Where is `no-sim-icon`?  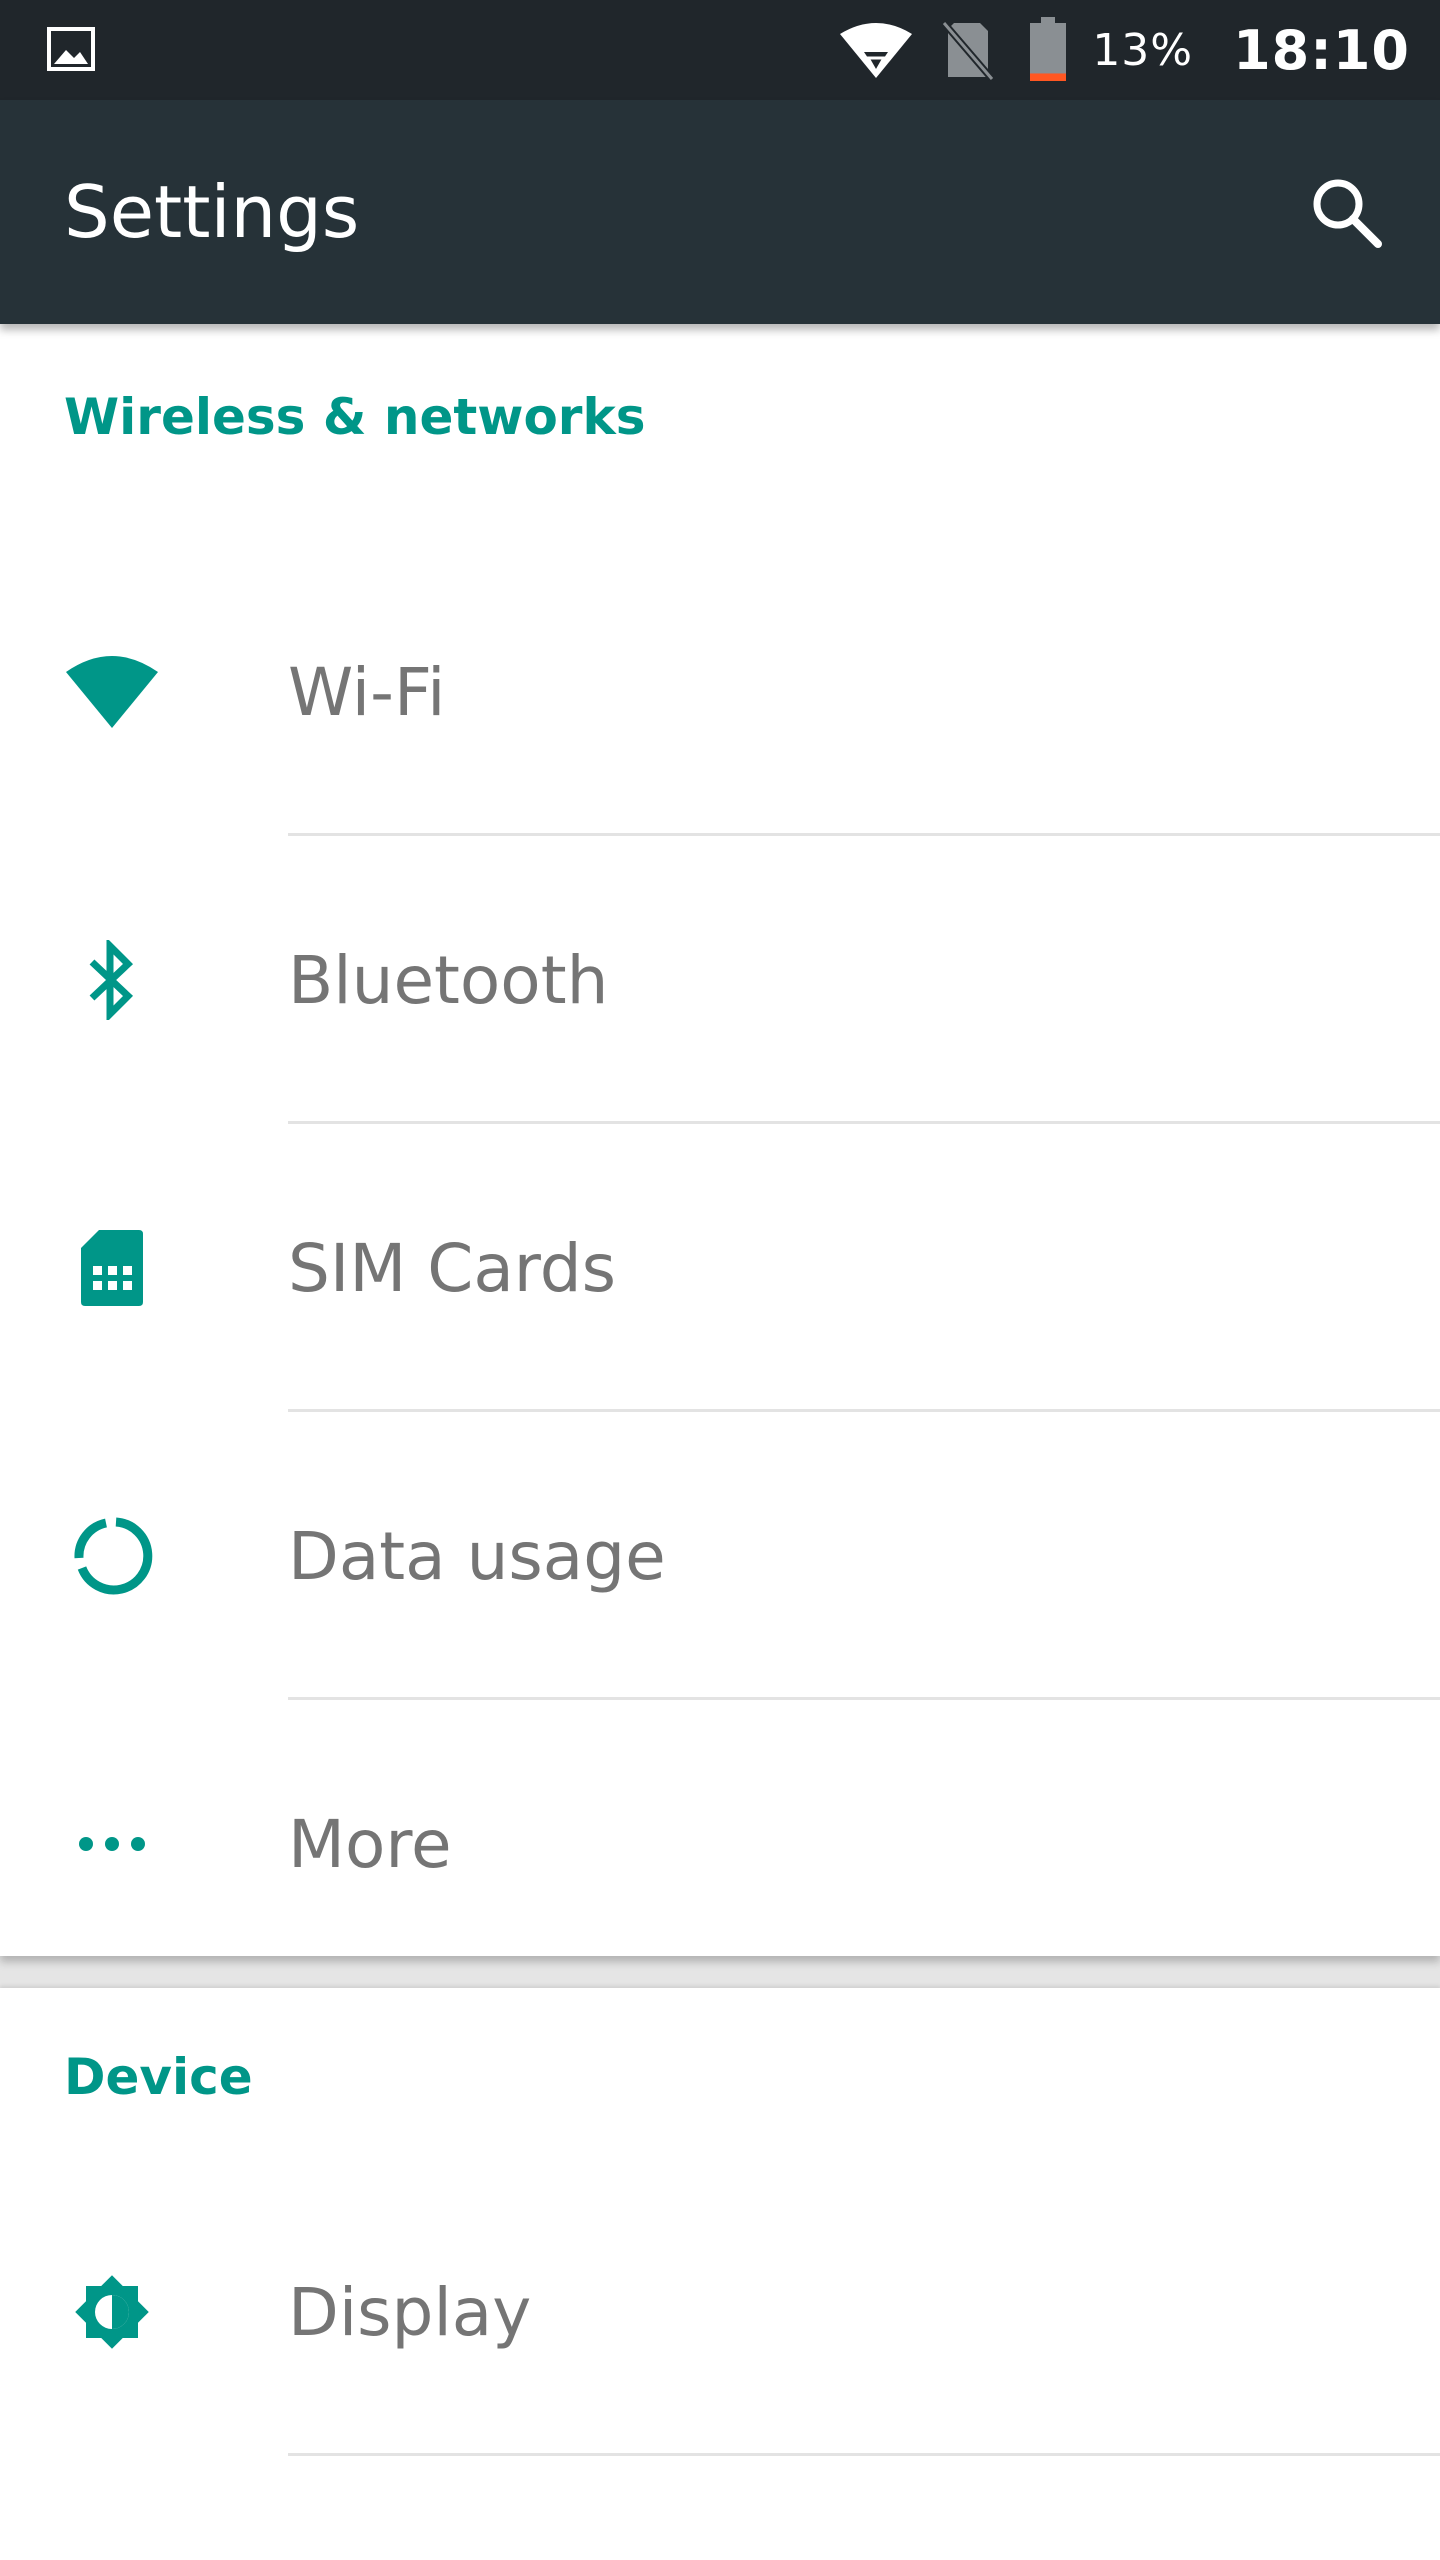 no-sim-icon is located at coordinates (968, 50).